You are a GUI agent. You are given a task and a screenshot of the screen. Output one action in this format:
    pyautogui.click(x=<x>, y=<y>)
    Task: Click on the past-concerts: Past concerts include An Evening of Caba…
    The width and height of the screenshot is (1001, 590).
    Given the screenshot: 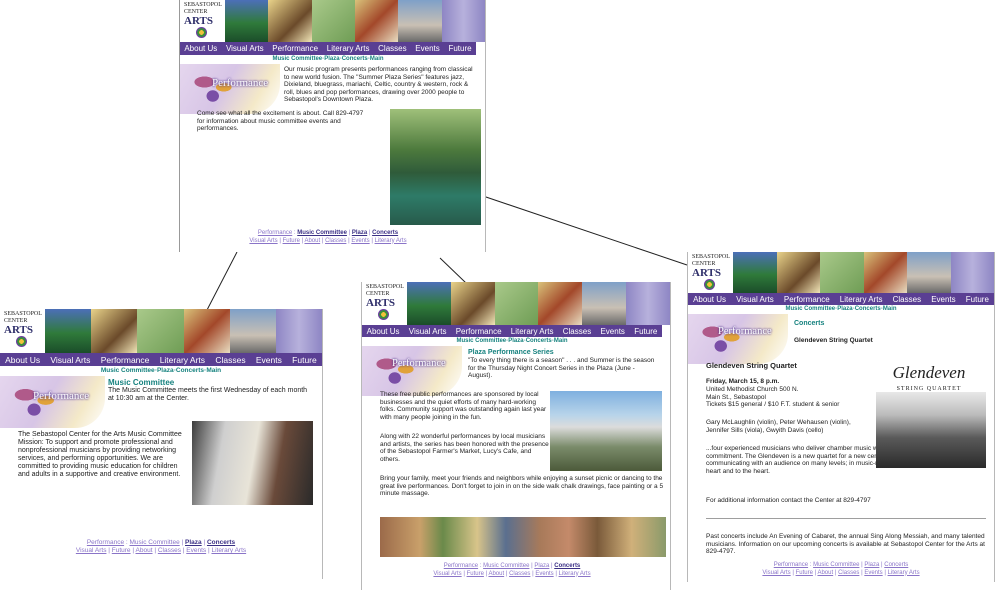 What is the action you would take?
    pyautogui.click(x=845, y=544)
    